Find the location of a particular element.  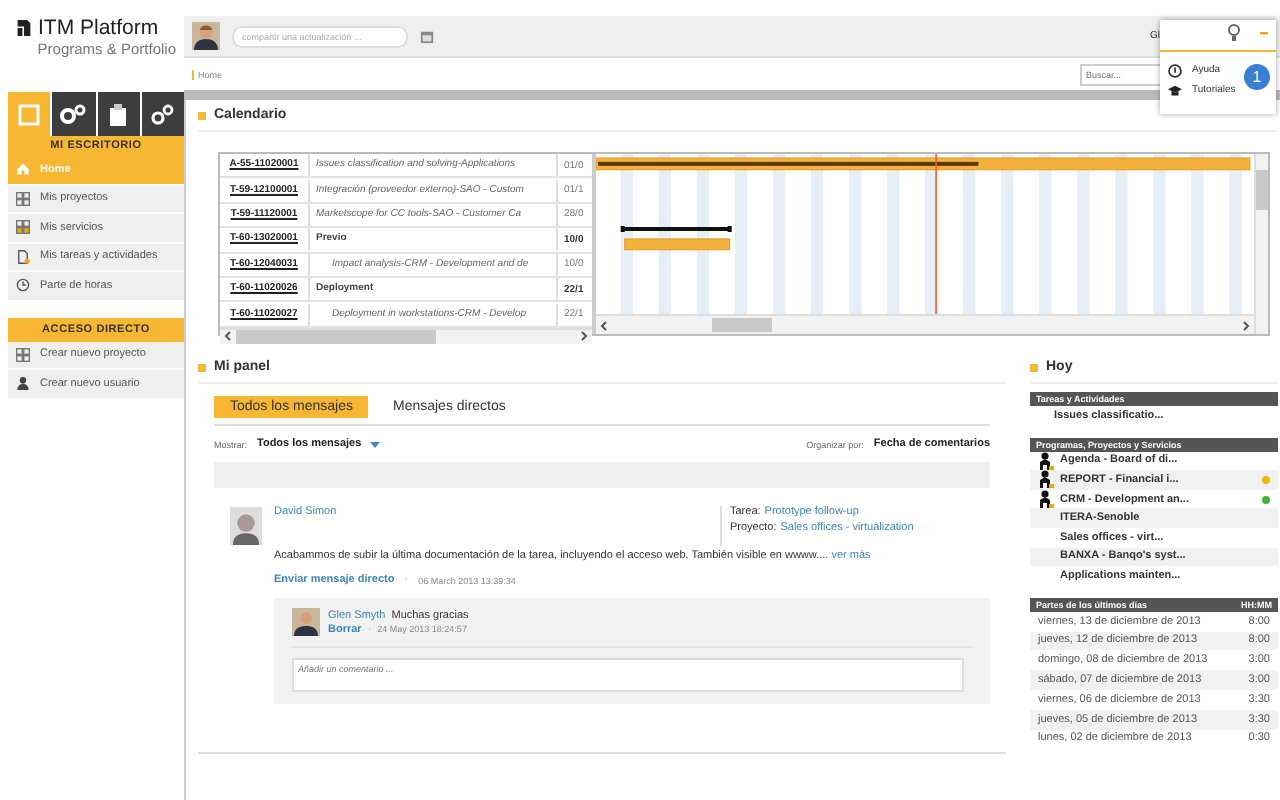

notification-badge: 1 is located at coordinates (1257, 77).